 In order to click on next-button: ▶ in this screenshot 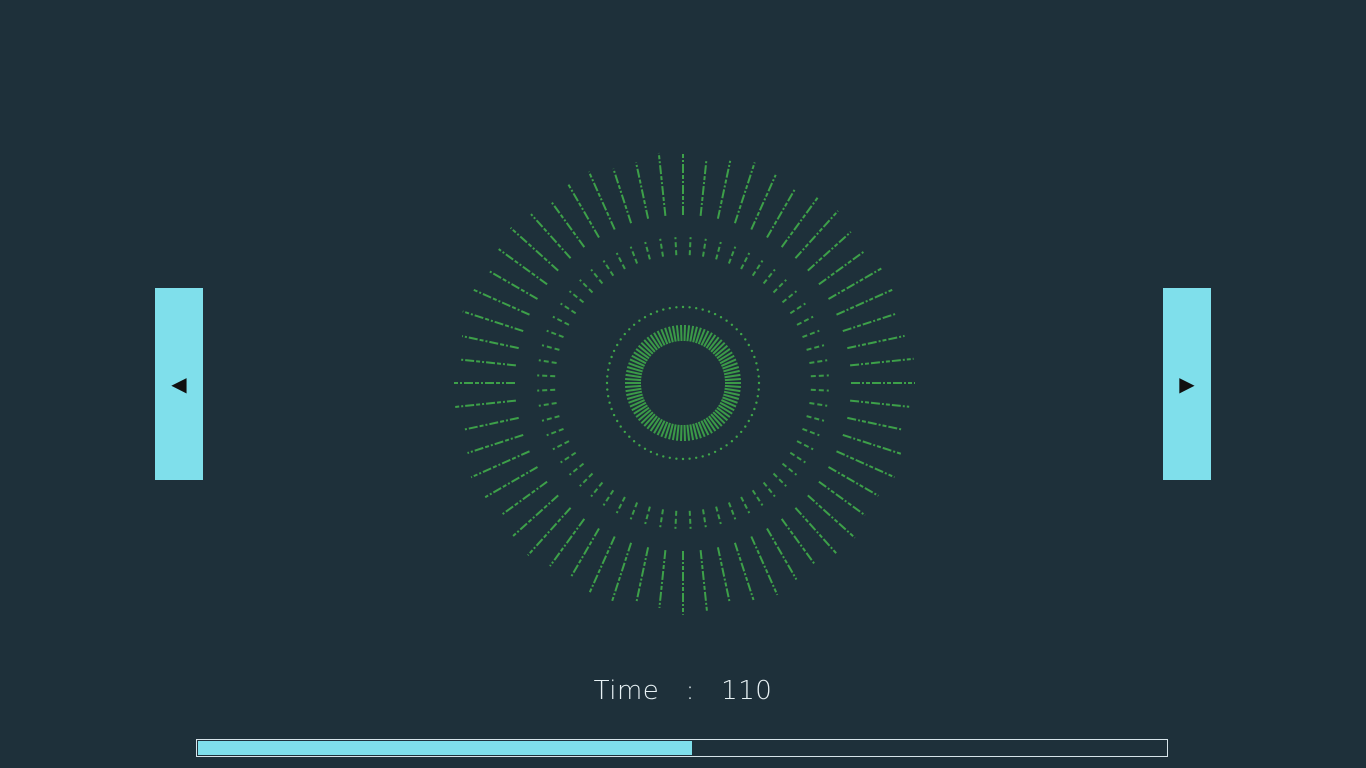, I will do `click(1187, 384)`.